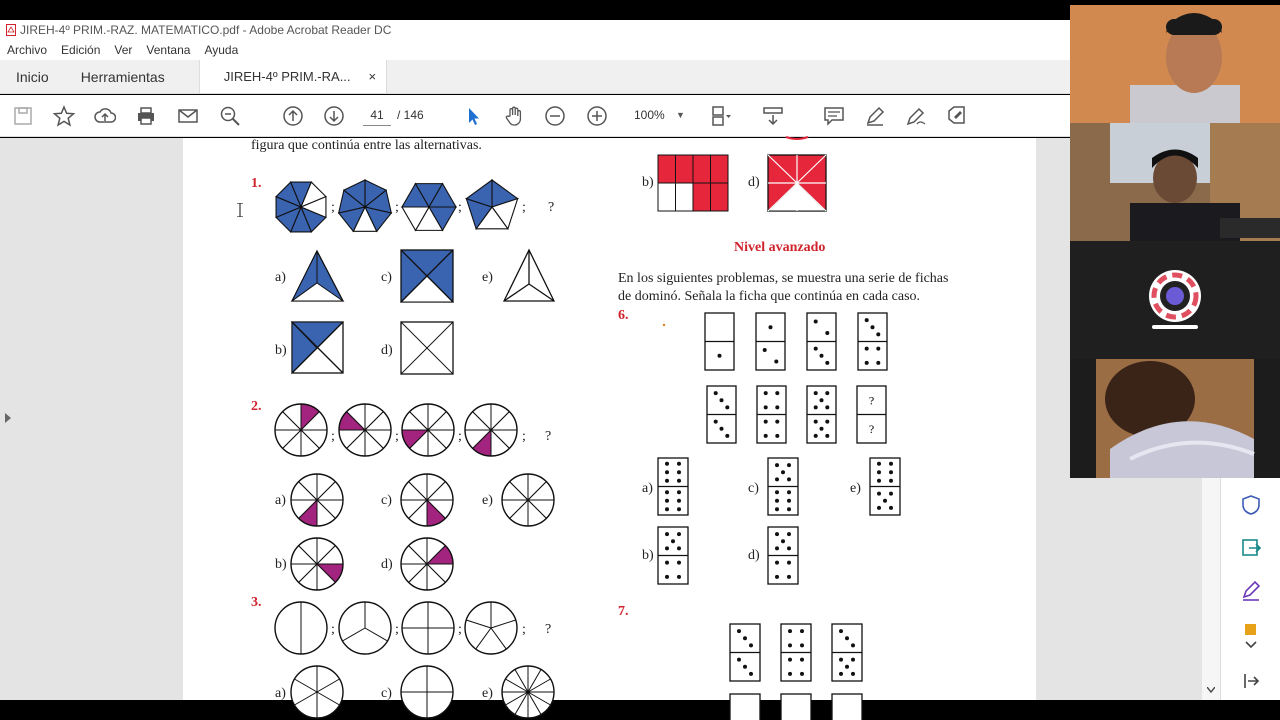 The image size is (1280, 720). What do you see at coordinates (1251, 681) in the screenshot?
I see `collapse-panel-icon` at bounding box center [1251, 681].